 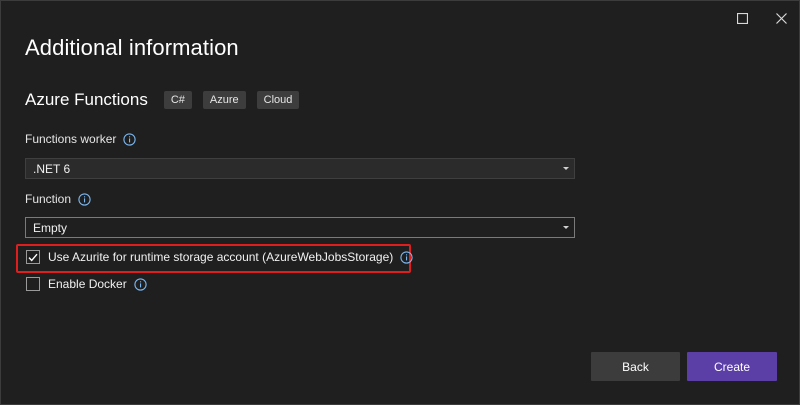 What do you see at coordinates (71, 139) in the screenshot?
I see `functions-worker-label: Functions worker` at bounding box center [71, 139].